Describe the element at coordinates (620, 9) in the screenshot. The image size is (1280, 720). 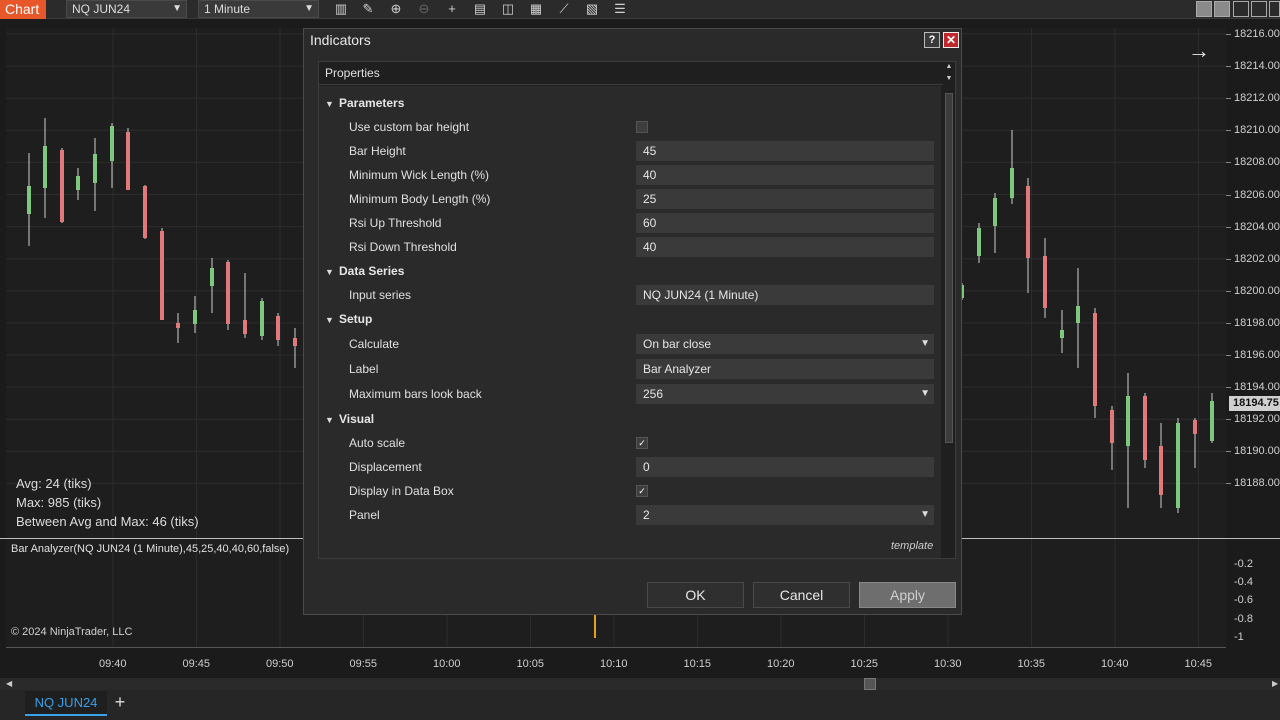
I see `menu-icon: ☰` at that location.